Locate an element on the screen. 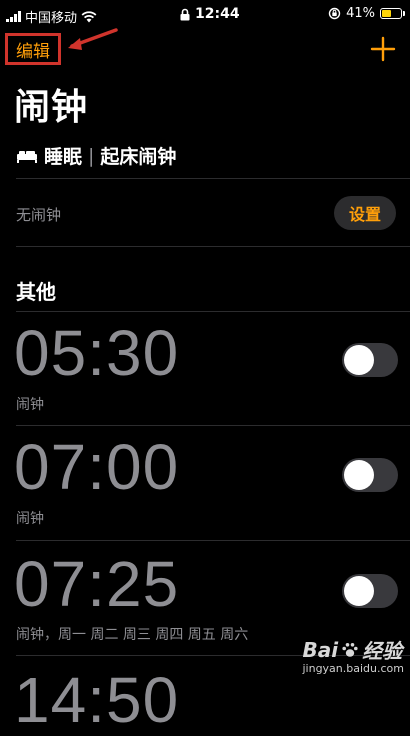 This screenshot has width=410, height=736. status-left: 中国移动 is located at coordinates (51, 16).